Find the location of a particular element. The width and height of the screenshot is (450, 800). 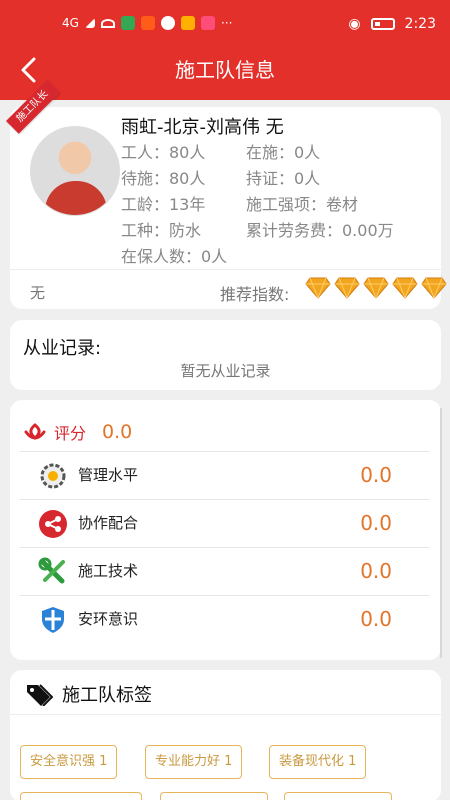

record-empty-text: 暂无从业记录 is located at coordinates (225, 371).